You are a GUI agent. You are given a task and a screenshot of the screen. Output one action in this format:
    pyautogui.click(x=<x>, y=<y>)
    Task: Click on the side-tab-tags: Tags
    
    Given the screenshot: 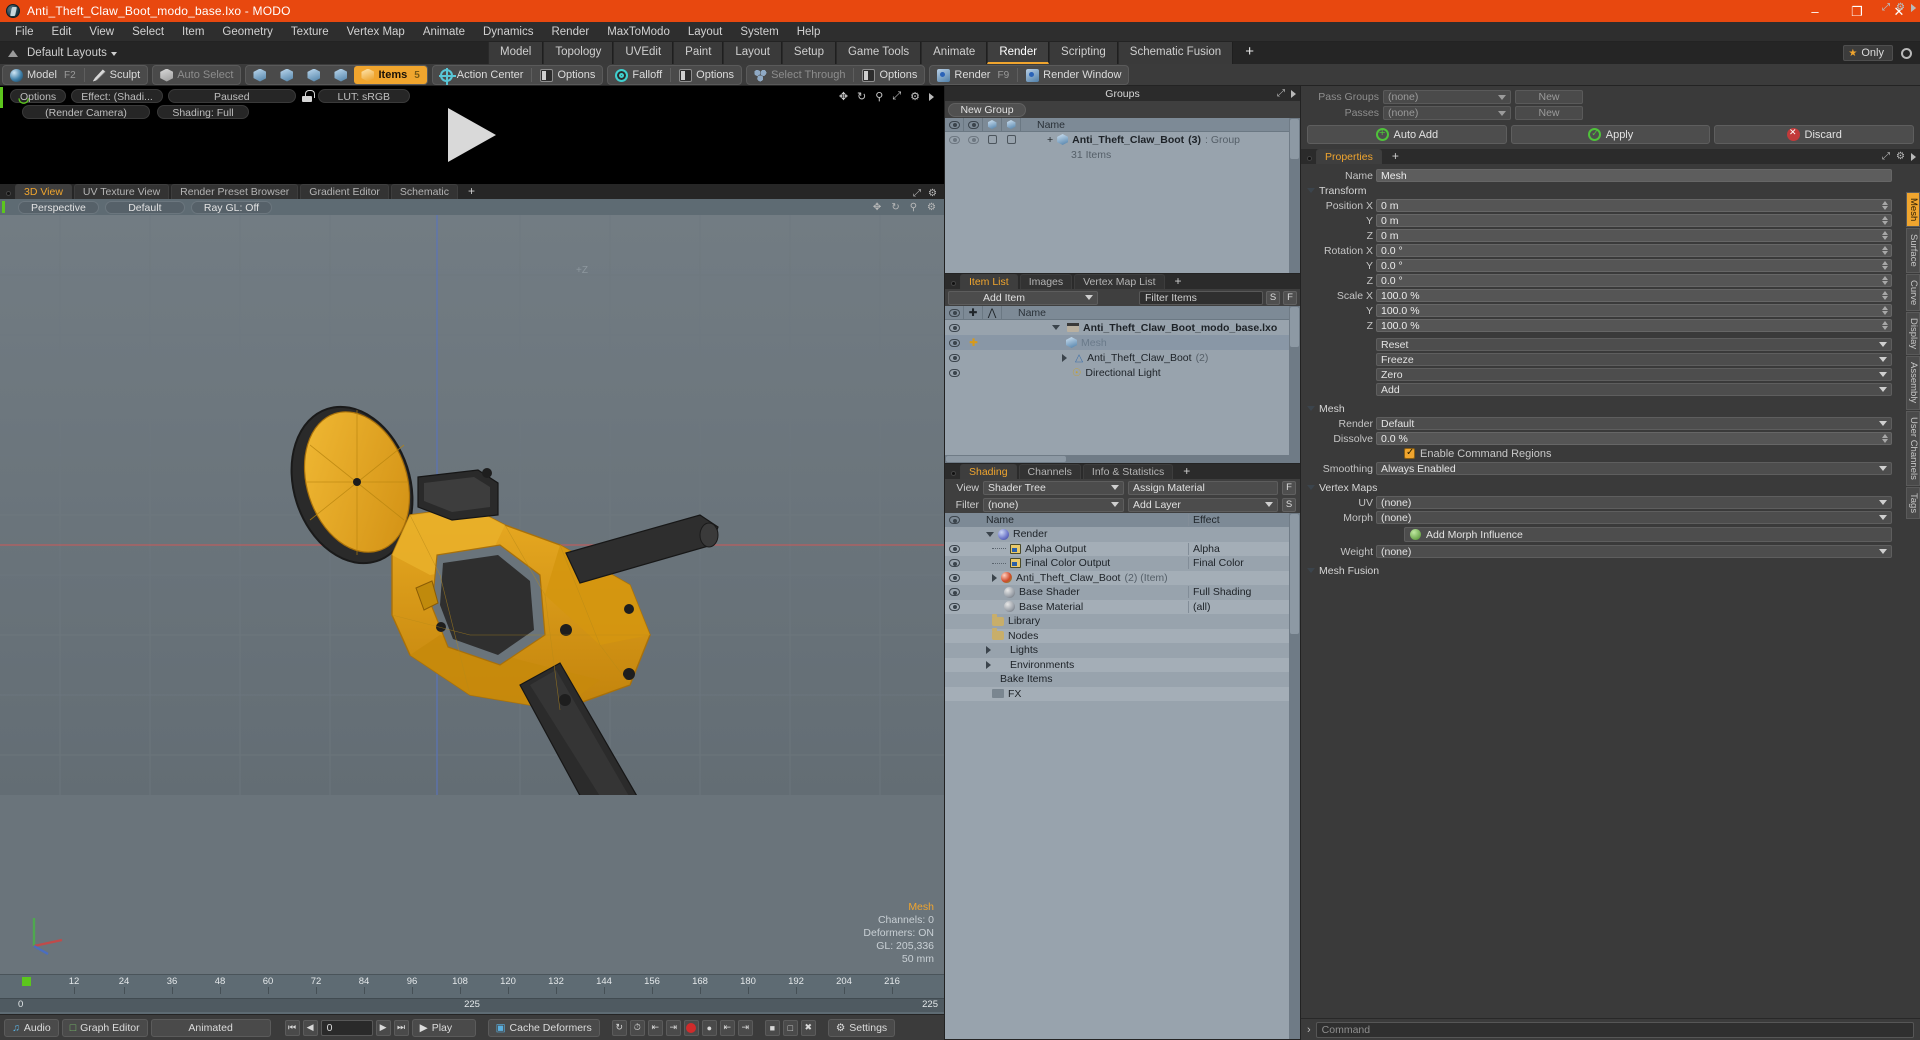 What is the action you would take?
    pyautogui.click(x=1913, y=502)
    